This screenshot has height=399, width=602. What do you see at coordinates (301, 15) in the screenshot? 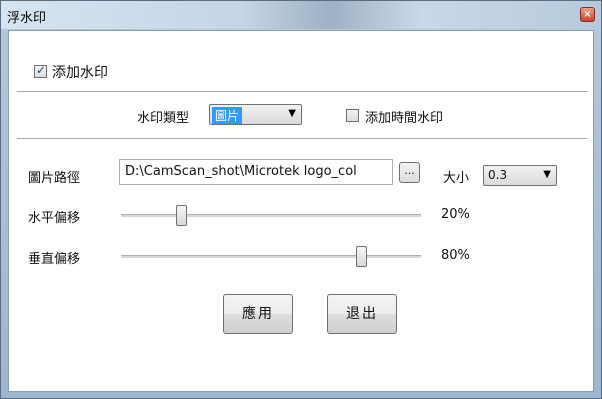
I see `title-bar: 浮水印 ×` at bounding box center [301, 15].